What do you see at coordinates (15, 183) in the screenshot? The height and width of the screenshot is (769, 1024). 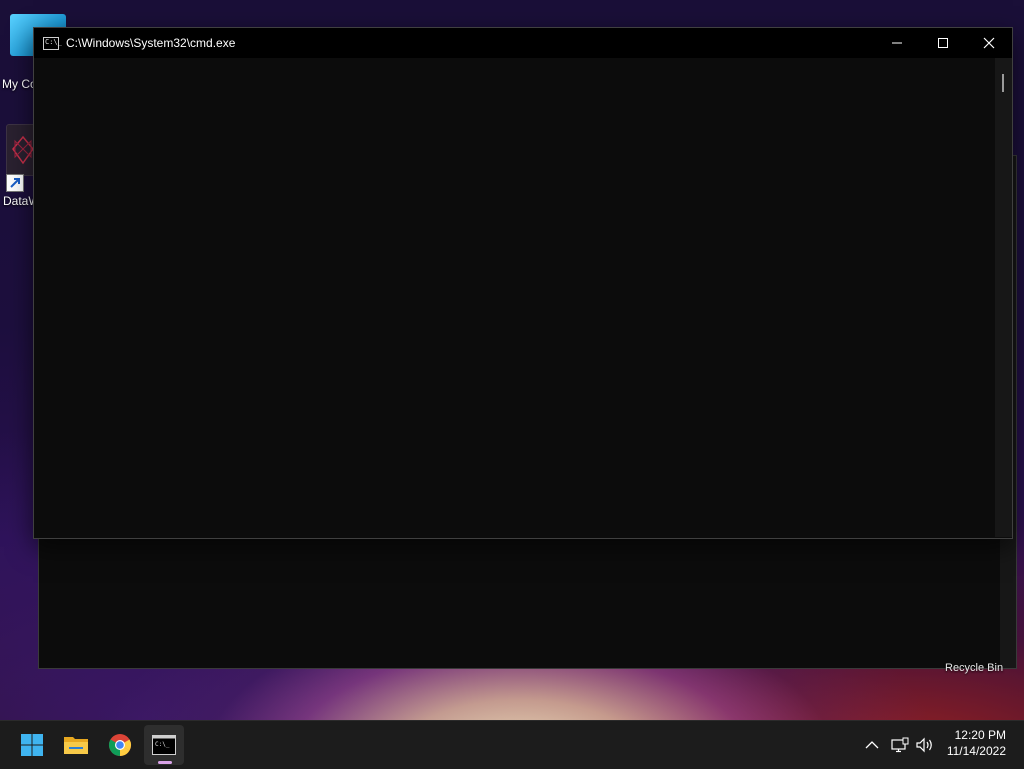 I see `shortcut-arrow-icon` at bounding box center [15, 183].